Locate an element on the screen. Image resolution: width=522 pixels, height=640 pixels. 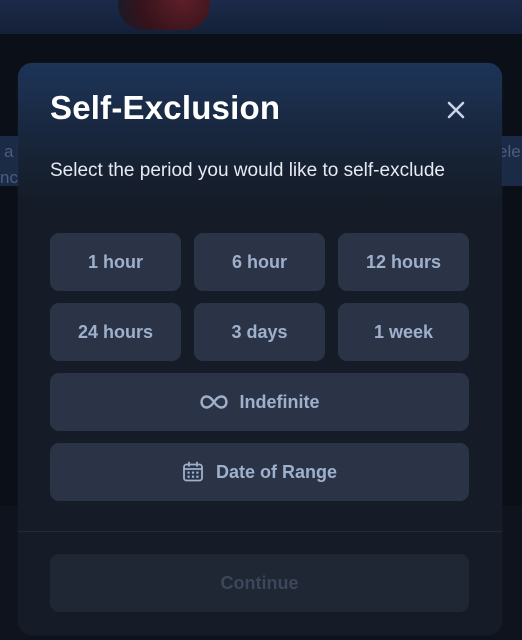
option-date-of-range: Date of Range is located at coordinates (259, 472).